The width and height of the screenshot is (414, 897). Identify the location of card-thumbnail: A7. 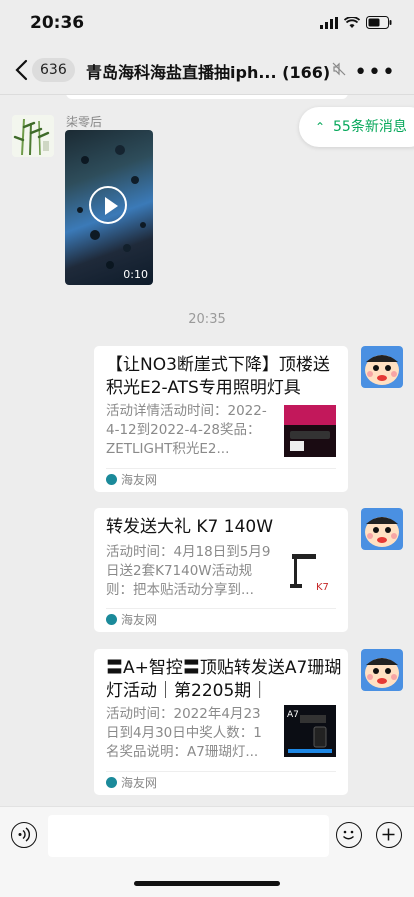
(310, 731).